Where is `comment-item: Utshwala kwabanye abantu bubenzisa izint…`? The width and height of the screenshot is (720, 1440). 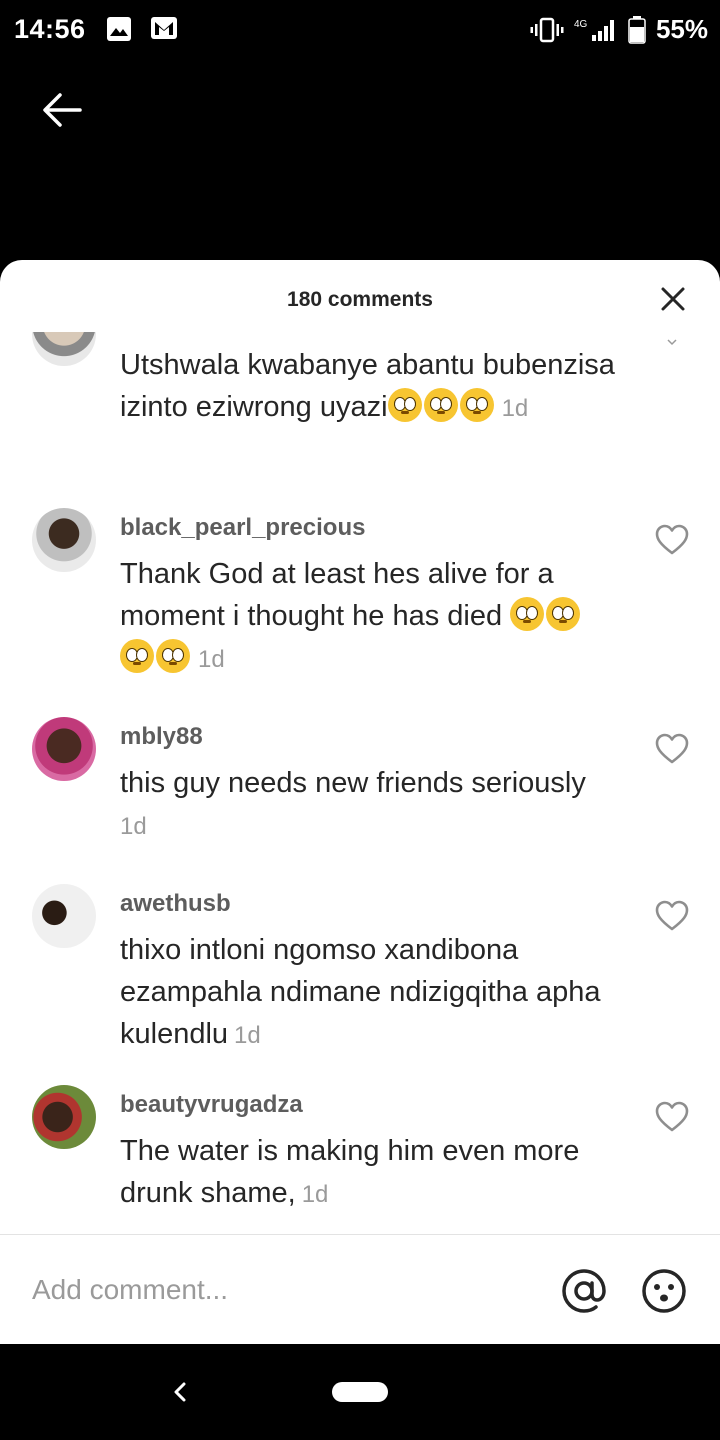
comment-item: Utshwala kwabanye abantu bubenzisa izint… is located at coordinates (360, 407).